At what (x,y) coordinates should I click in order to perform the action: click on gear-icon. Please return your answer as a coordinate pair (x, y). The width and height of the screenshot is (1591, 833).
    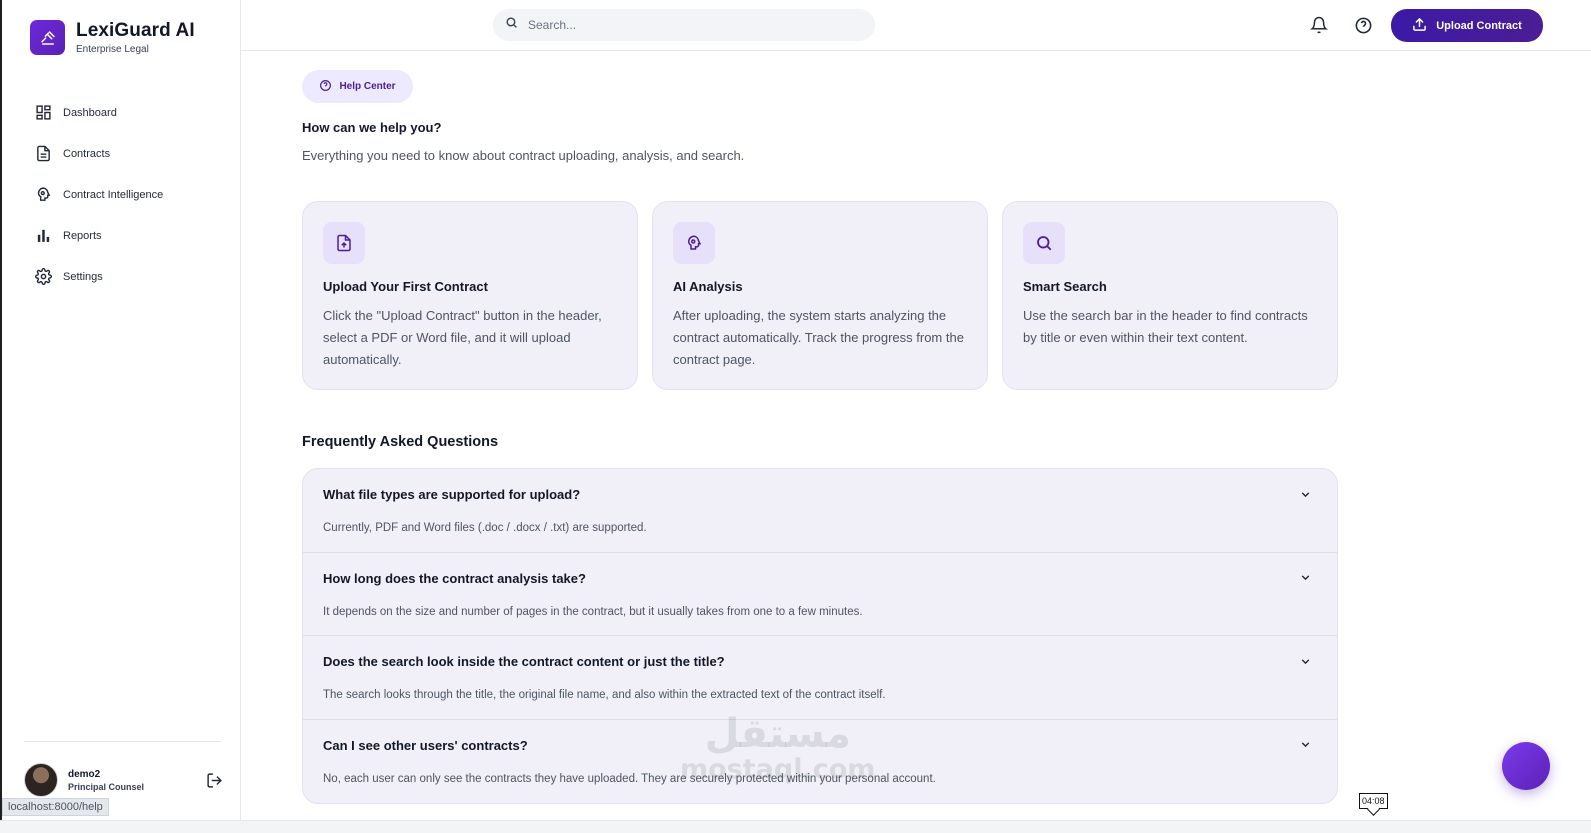
    Looking at the image, I should click on (43, 277).